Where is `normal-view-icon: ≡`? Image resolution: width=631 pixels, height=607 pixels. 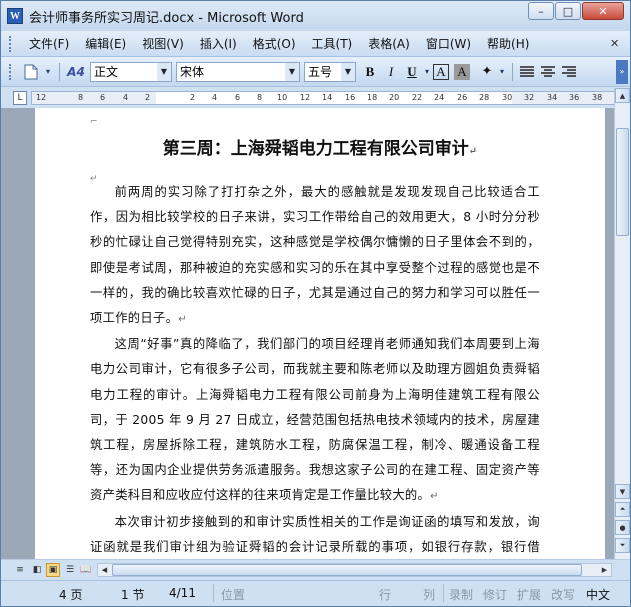
normal-view-icon: ≡ is located at coordinates (20, 570).